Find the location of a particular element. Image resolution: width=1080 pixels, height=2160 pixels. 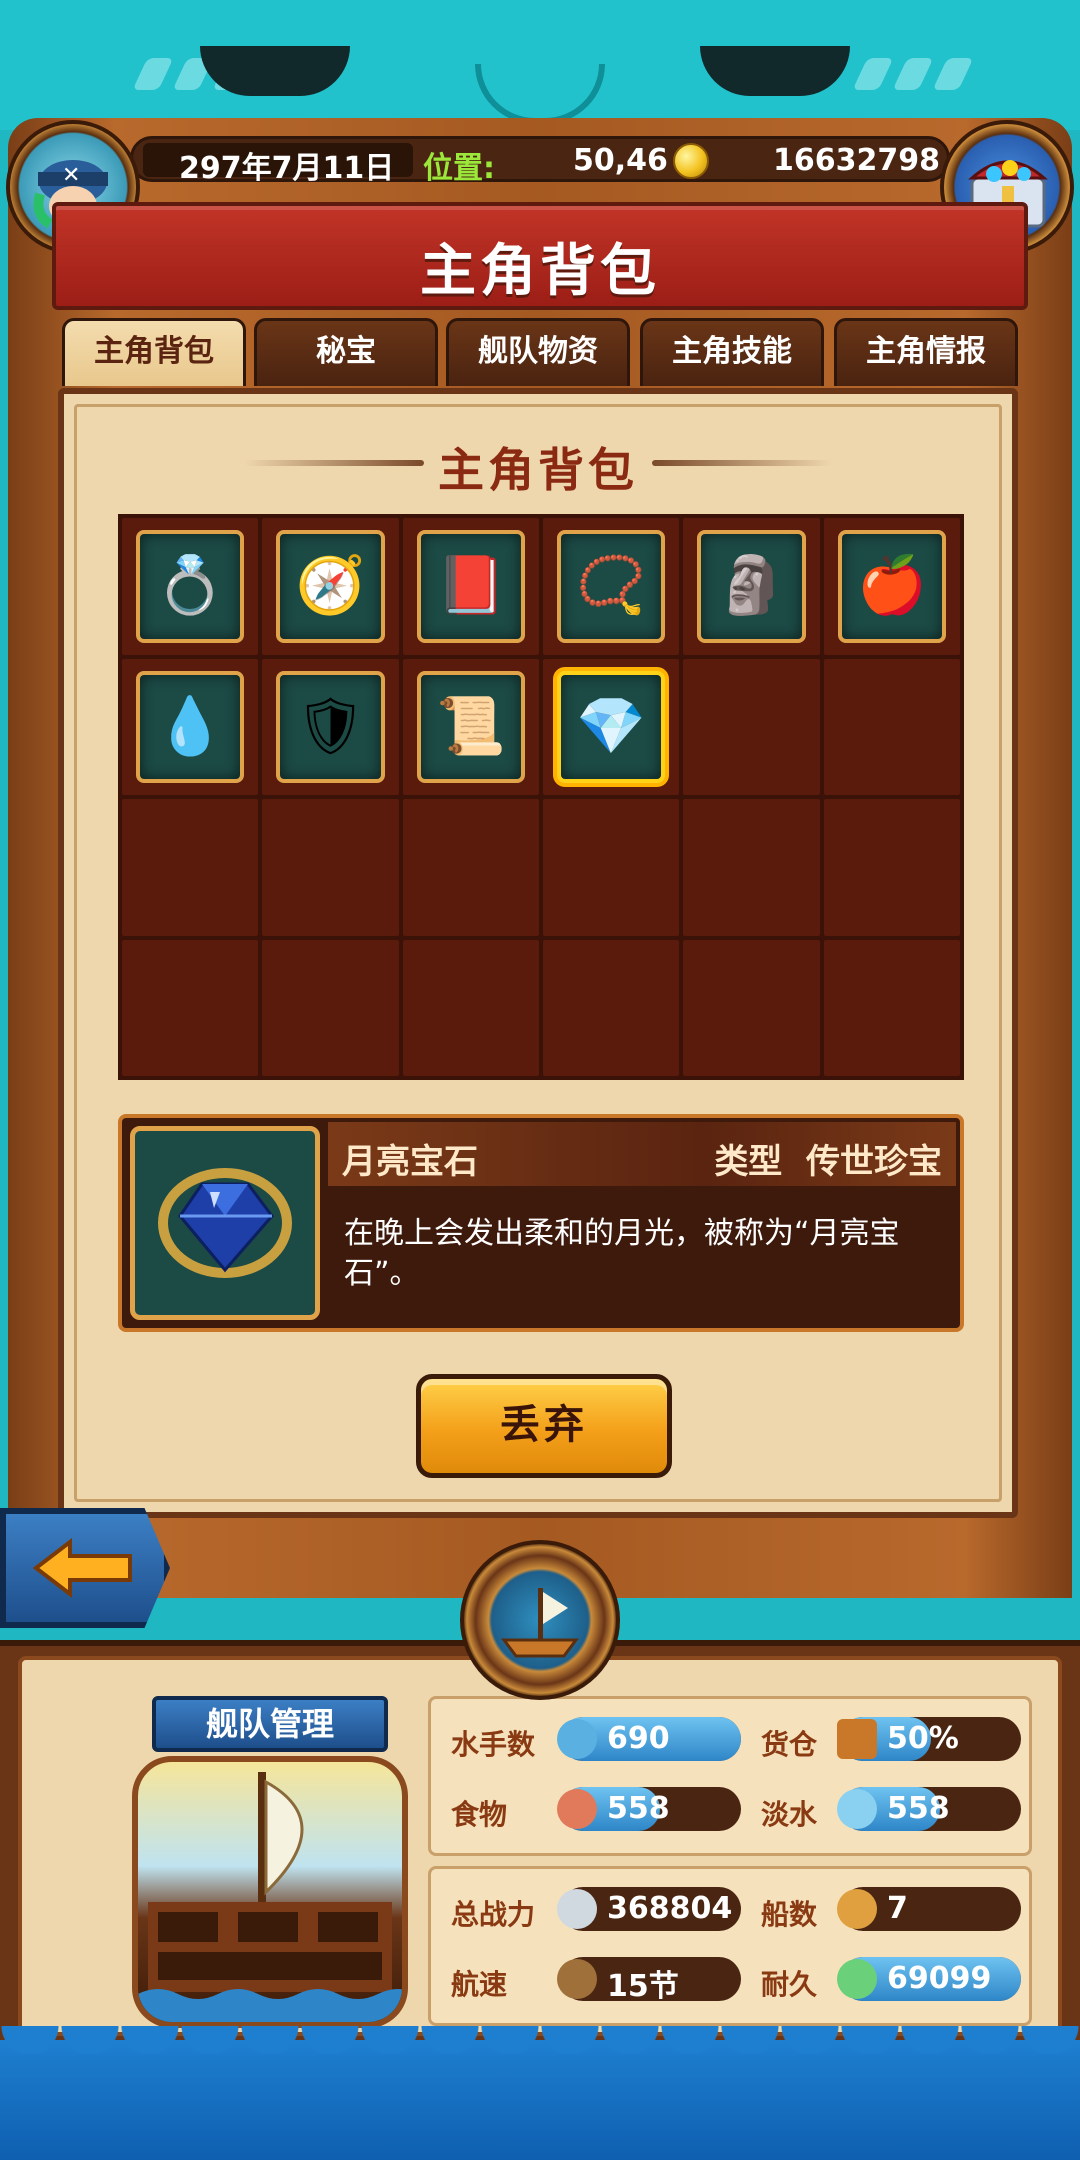

inventory-item: 📜 is located at coordinates (470, 726).